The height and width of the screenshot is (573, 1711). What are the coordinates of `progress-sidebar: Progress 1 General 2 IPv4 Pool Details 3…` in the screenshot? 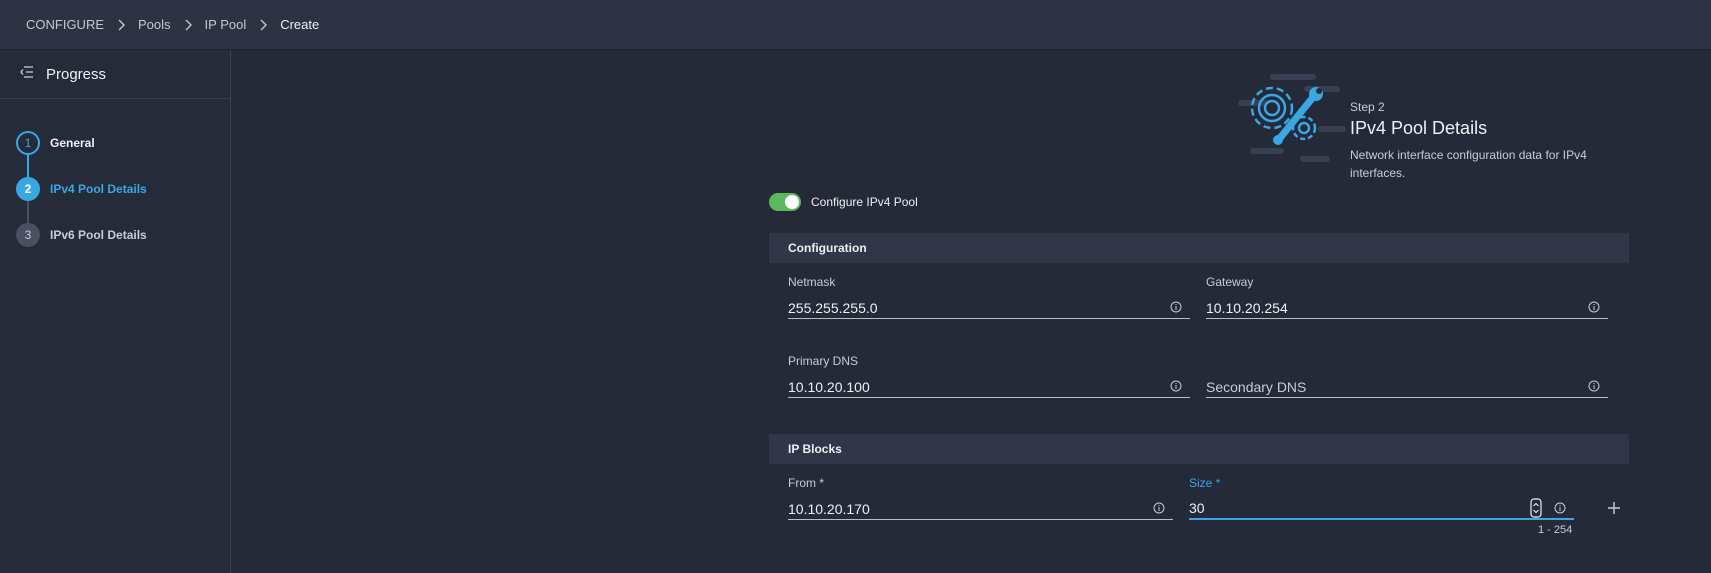 It's located at (115, 311).